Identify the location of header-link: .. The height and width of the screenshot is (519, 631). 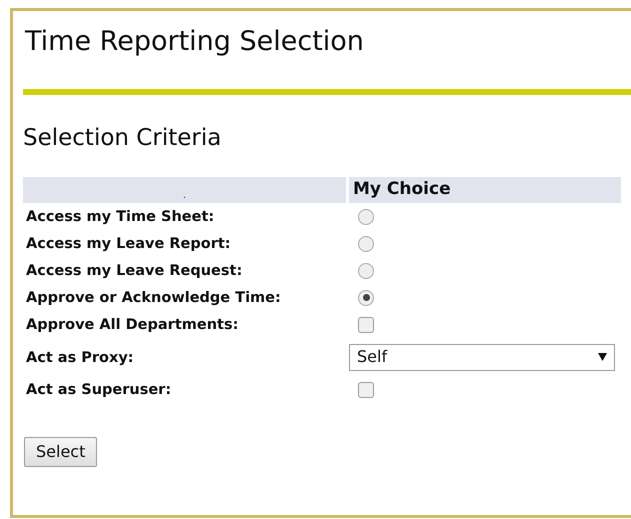
(184, 196).